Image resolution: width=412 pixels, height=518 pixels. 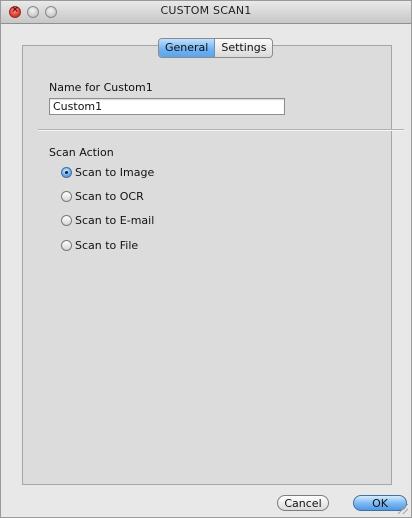 I want to click on tab-bar: General Settings, so click(x=216, y=48).